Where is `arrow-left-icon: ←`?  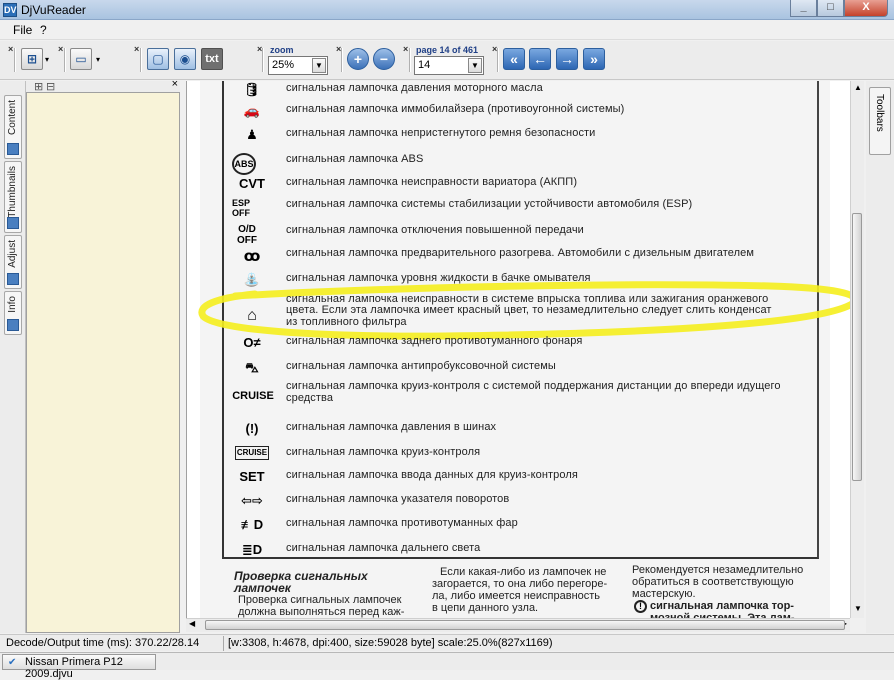 arrow-left-icon: ← is located at coordinates (540, 59).